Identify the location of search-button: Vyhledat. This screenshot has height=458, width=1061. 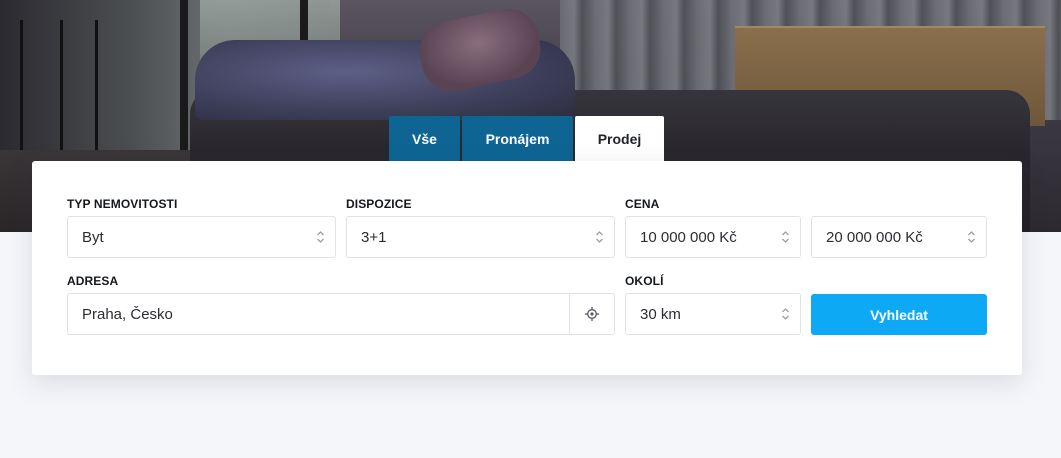
(899, 314).